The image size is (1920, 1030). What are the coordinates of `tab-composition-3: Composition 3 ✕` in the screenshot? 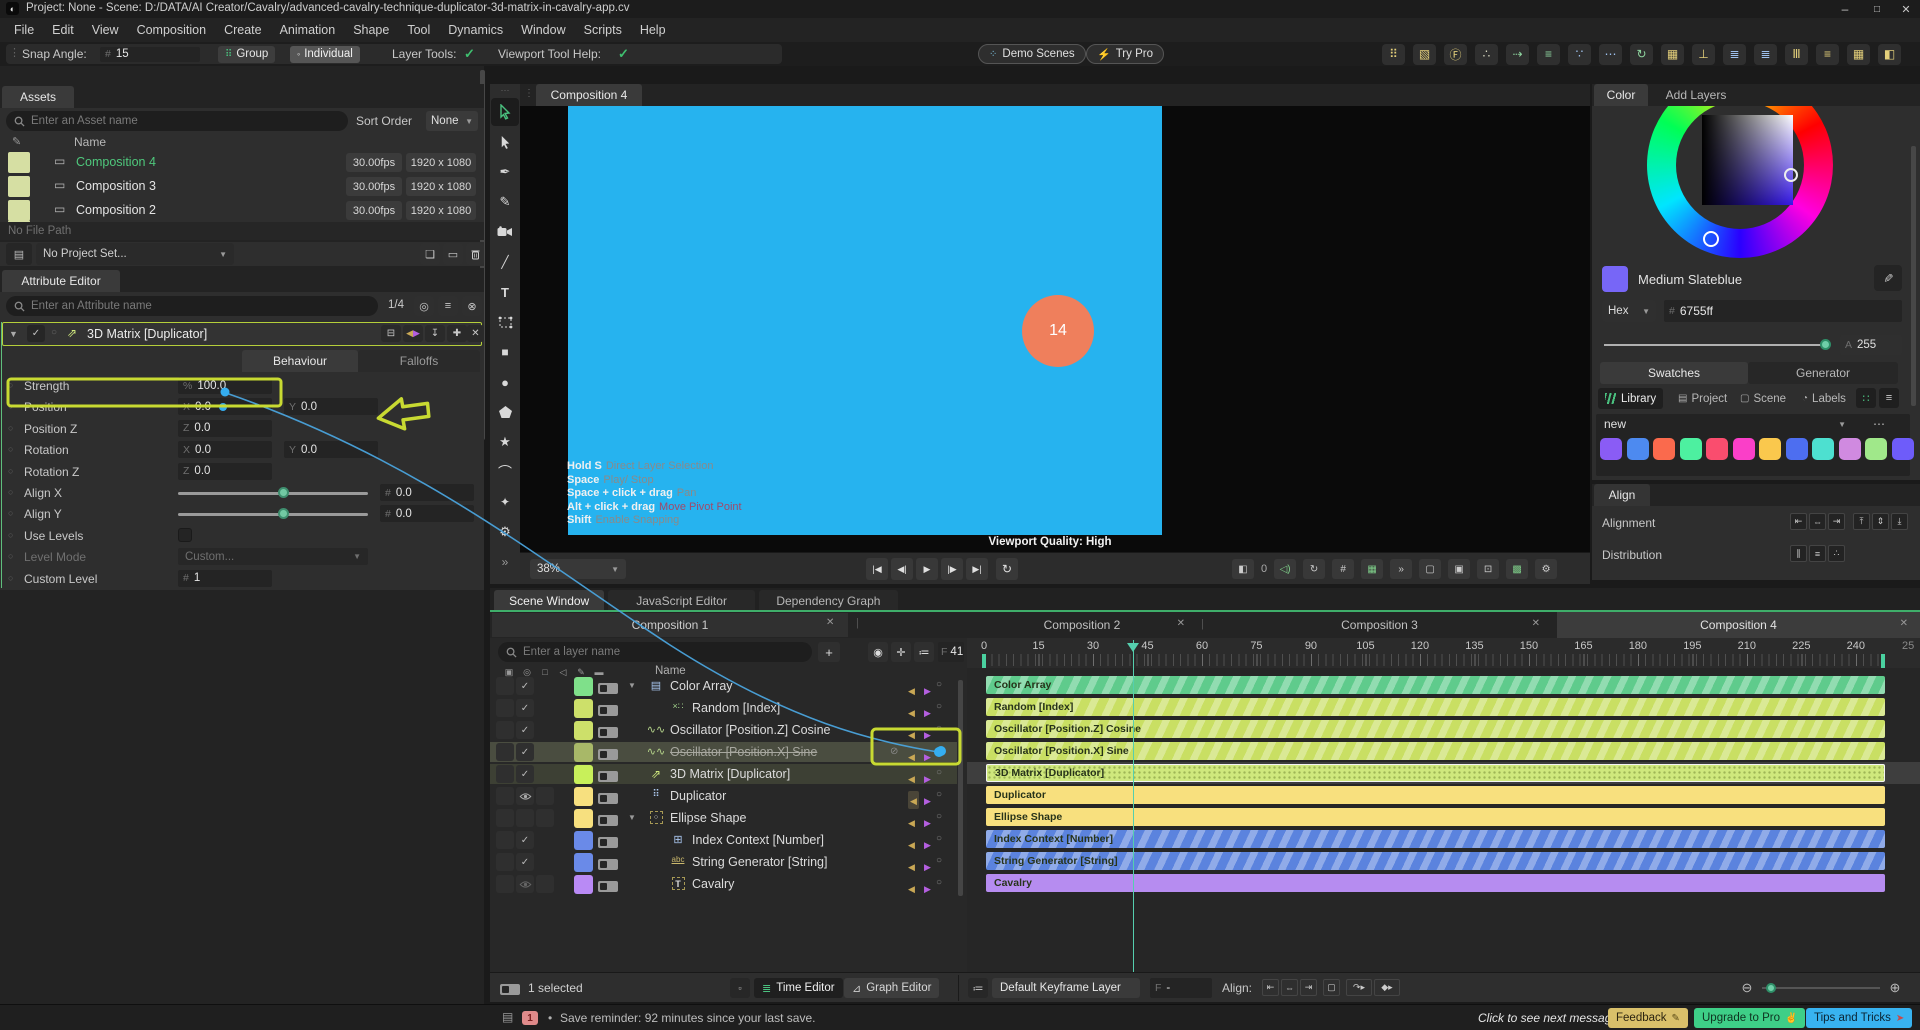 It's located at (1379, 625).